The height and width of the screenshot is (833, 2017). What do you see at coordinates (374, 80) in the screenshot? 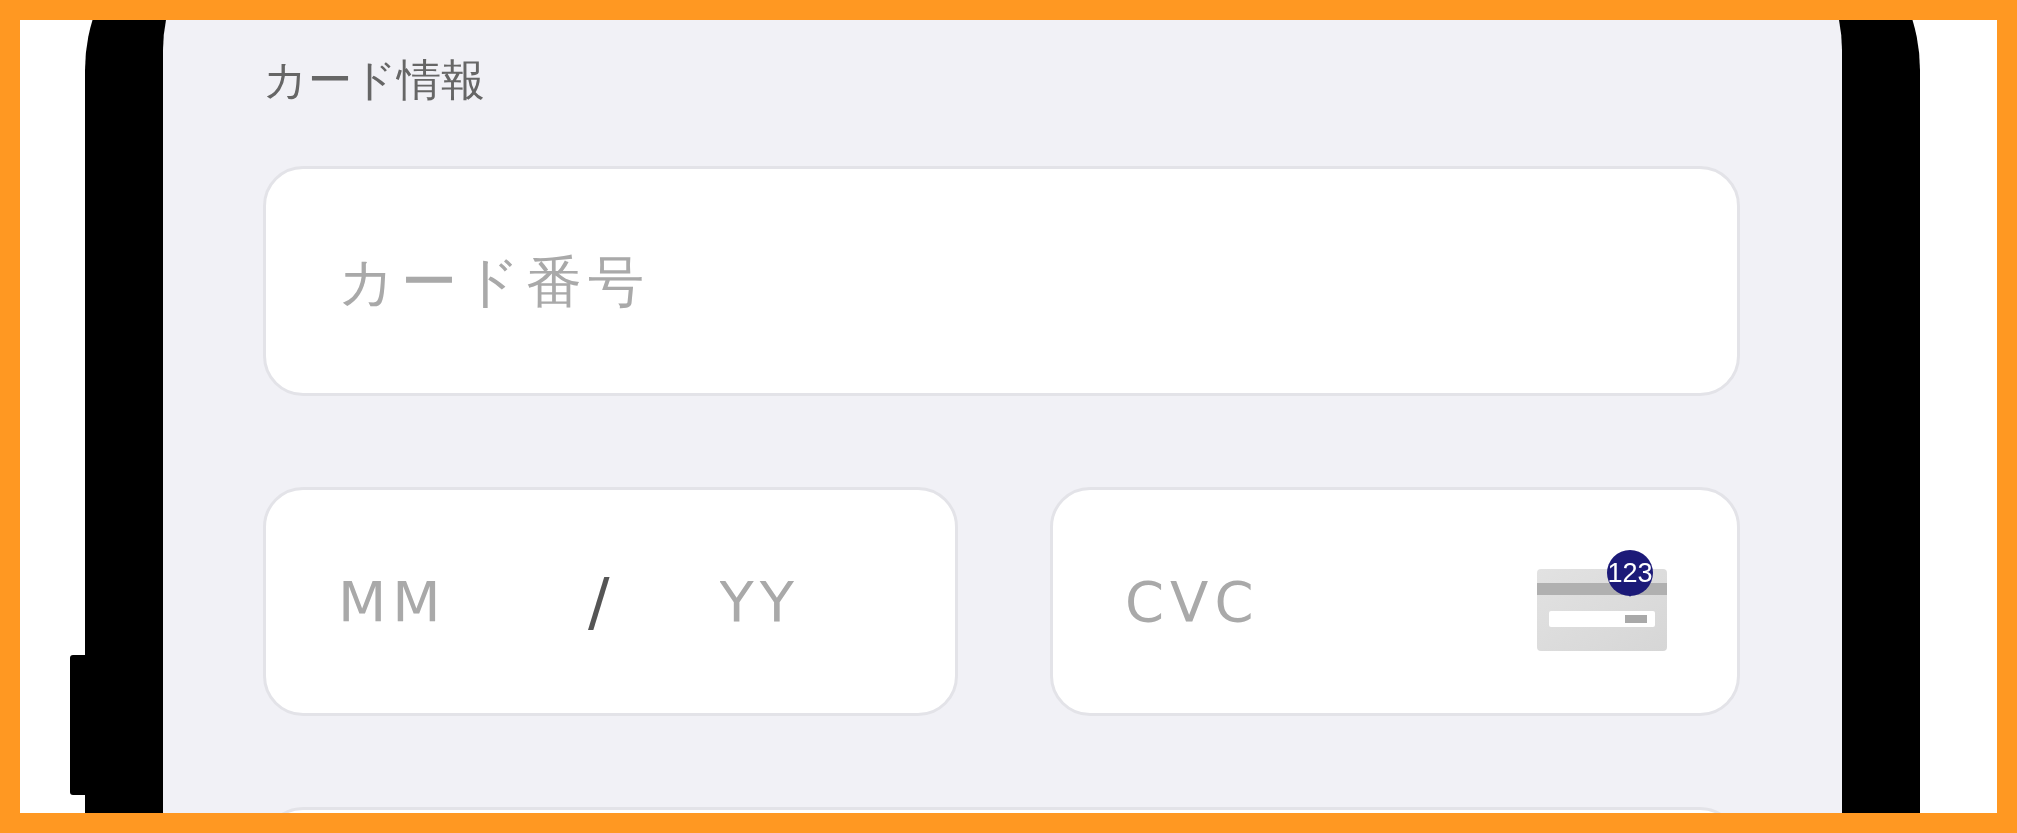
I see `section-title: カード情報` at bounding box center [374, 80].